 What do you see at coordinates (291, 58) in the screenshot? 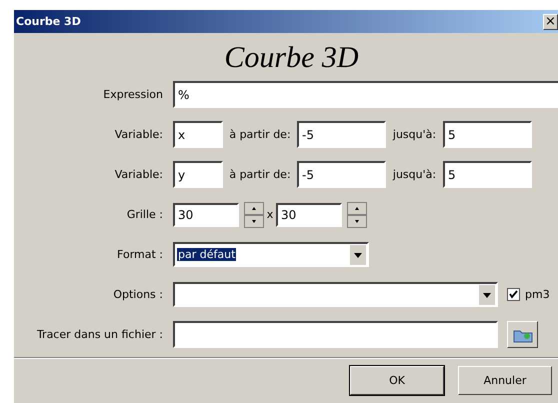
I see `dialog-heading: Courbe 3D` at bounding box center [291, 58].